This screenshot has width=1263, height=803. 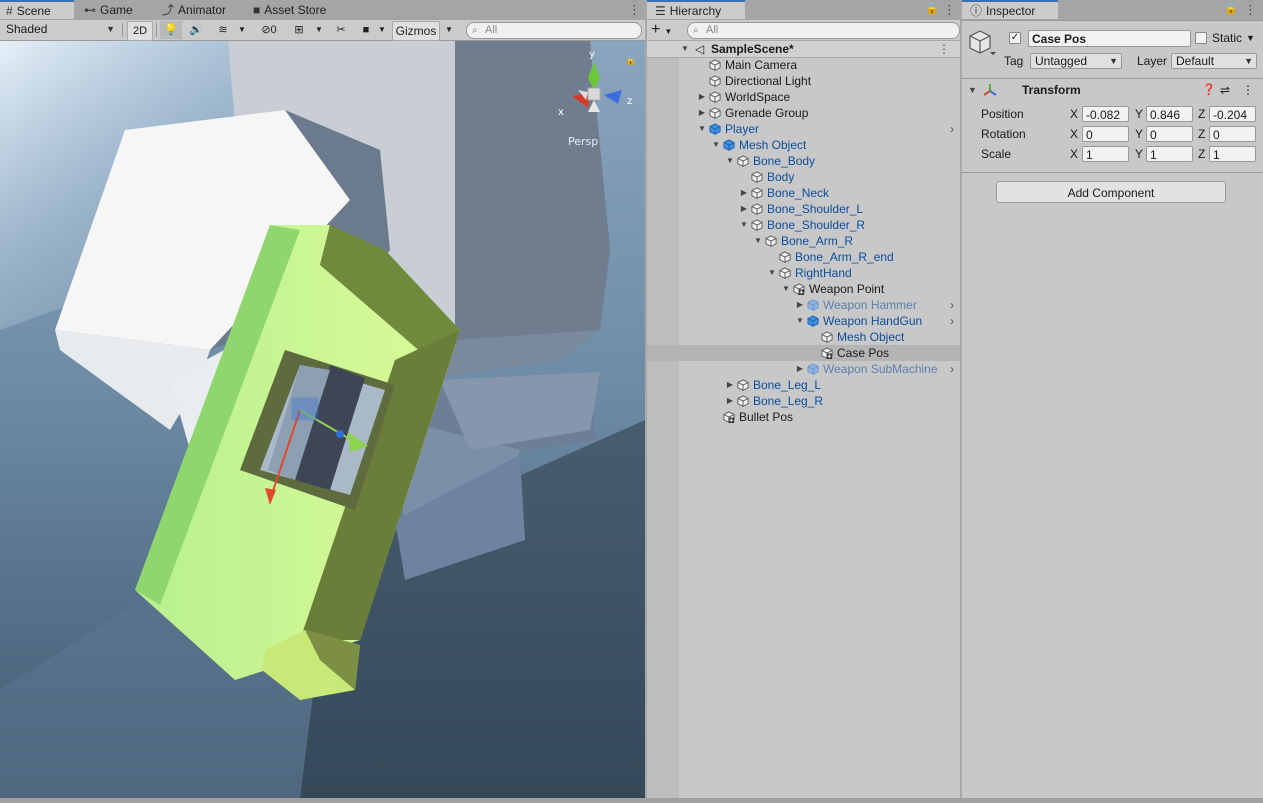 I want to click on hierarchy-row: ▶ WorldSpace, so click(x=803, y=97).